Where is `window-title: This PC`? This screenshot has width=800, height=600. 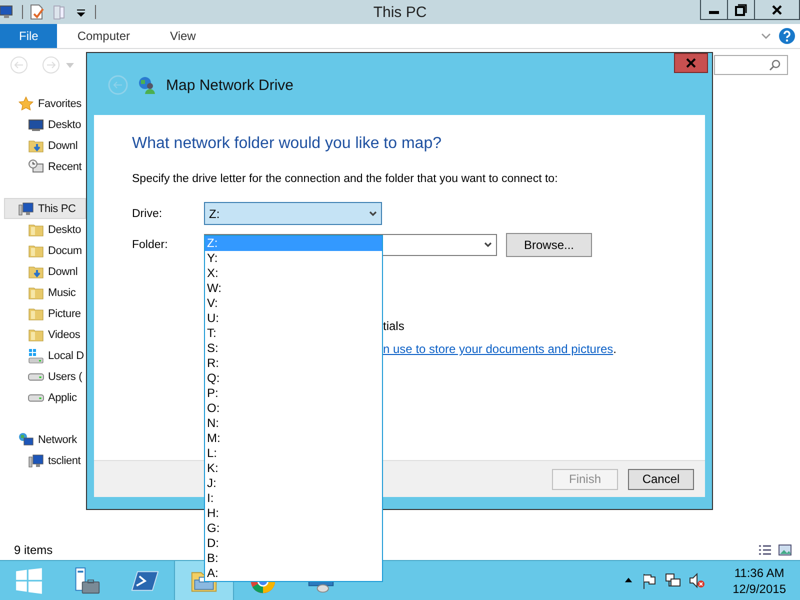 window-title: This PC is located at coordinates (400, 12).